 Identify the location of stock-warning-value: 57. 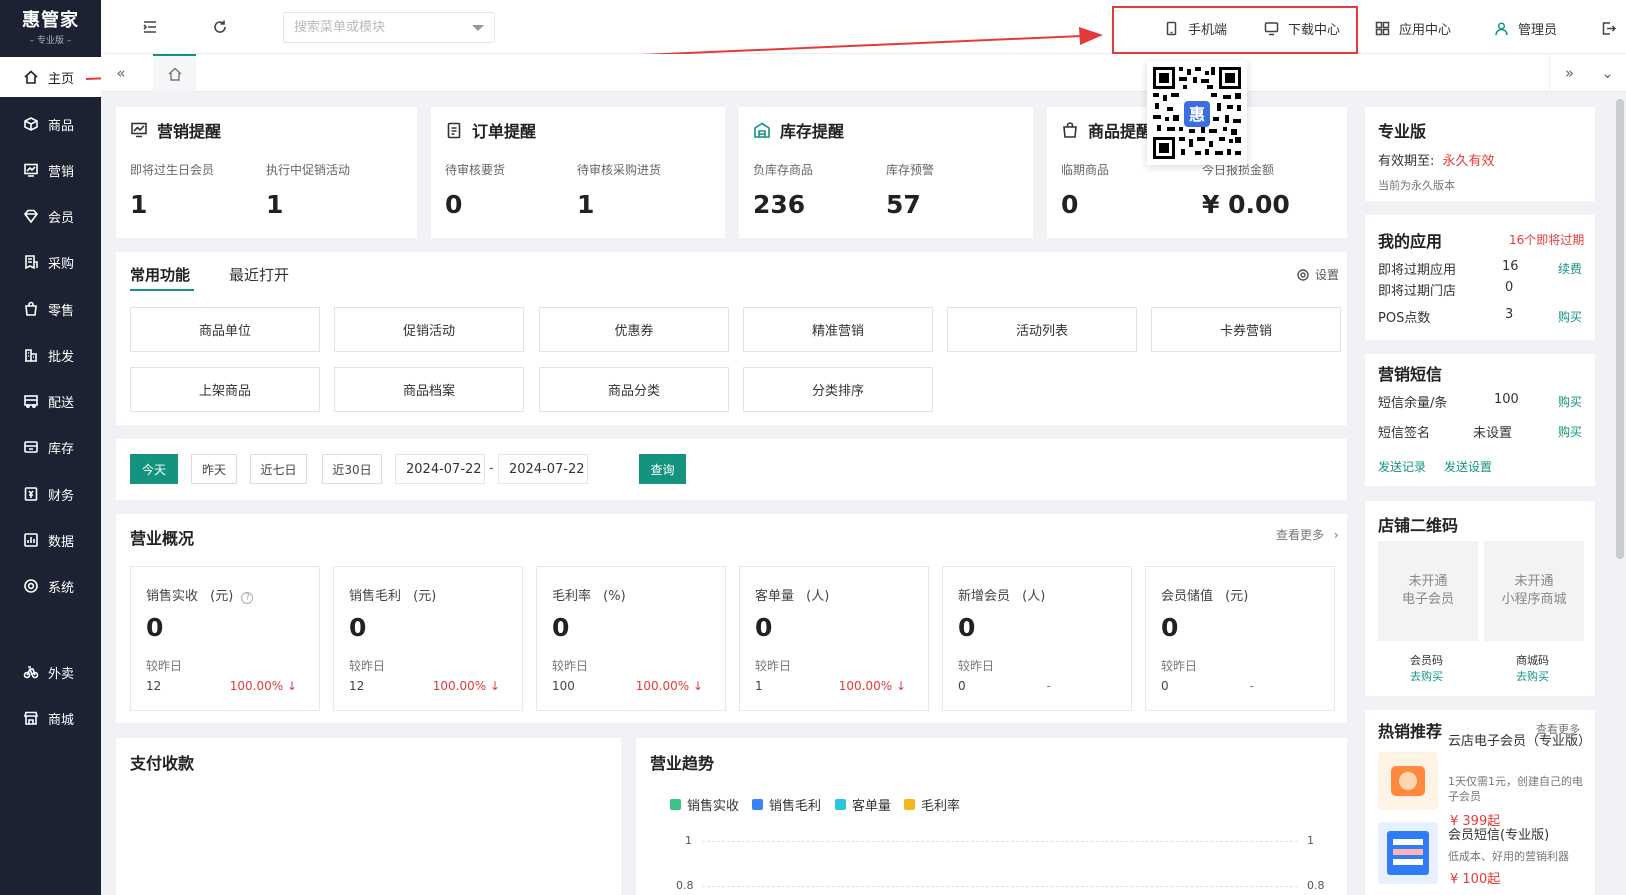
(903, 204).